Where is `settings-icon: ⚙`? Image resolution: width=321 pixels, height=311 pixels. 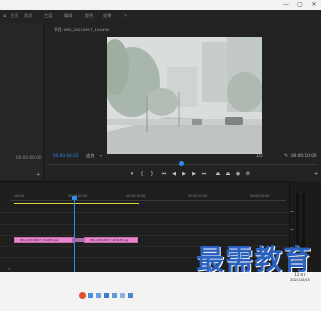
settings-icon: ⚙ is located at coordinates (248, 174).